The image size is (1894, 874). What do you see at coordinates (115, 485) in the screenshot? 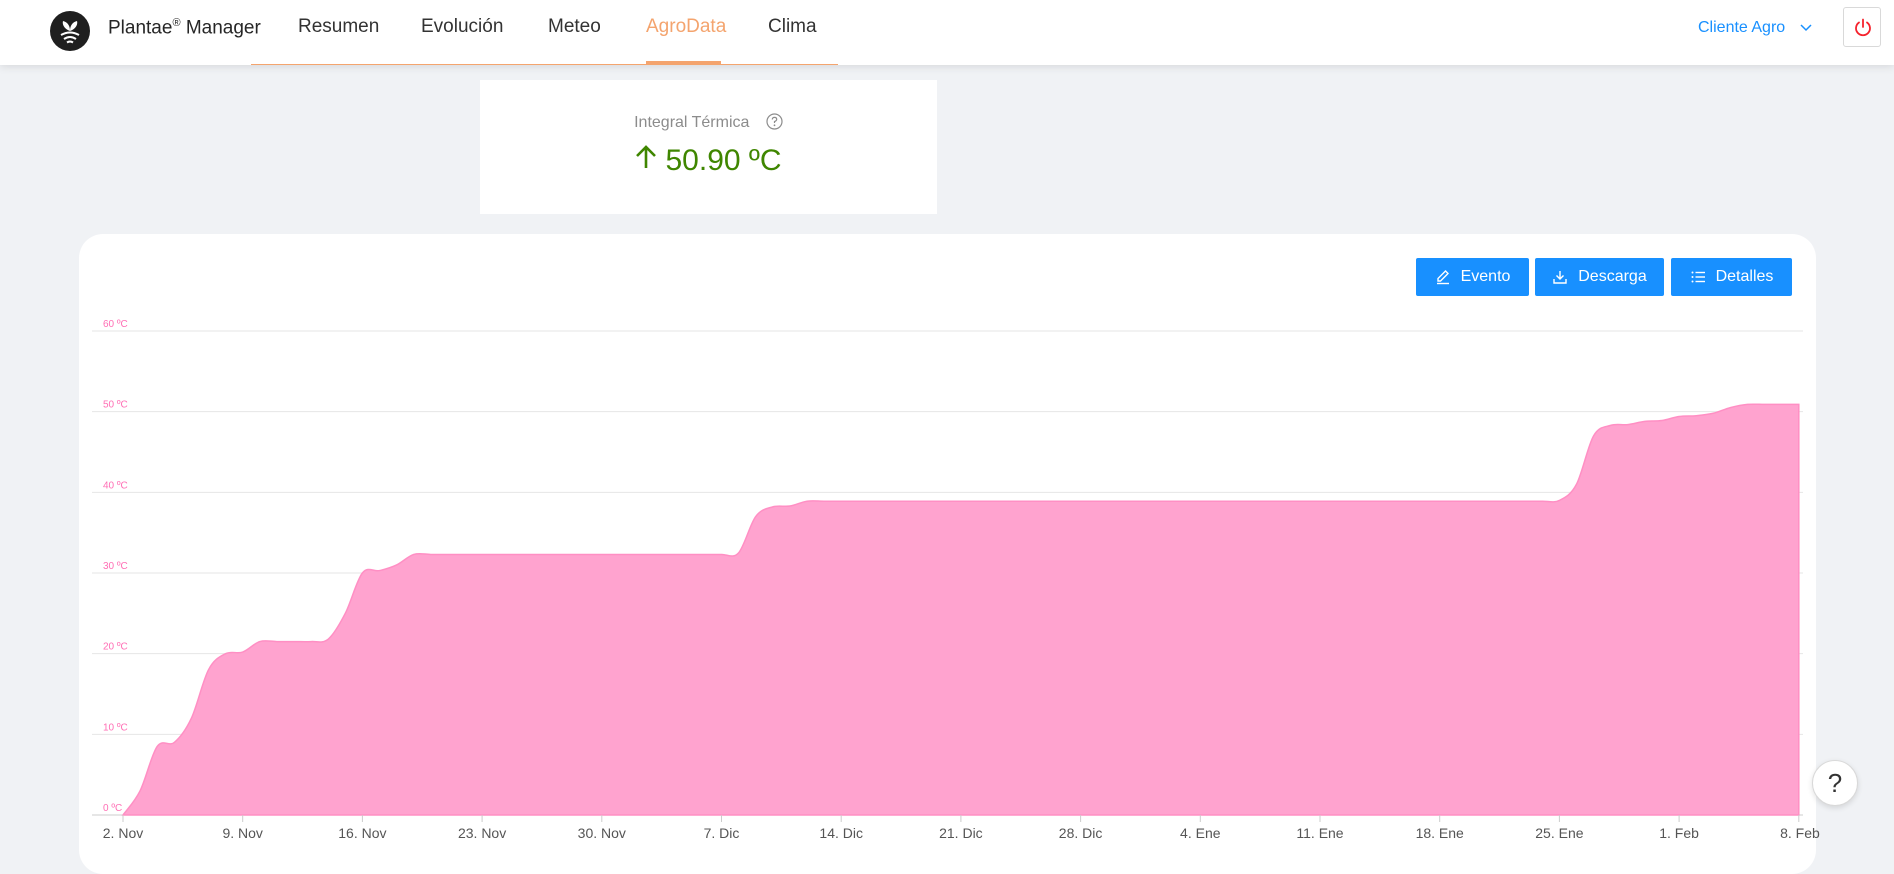
I see `y-tick-label: 40 ºC` at bounding box center [115, 485].